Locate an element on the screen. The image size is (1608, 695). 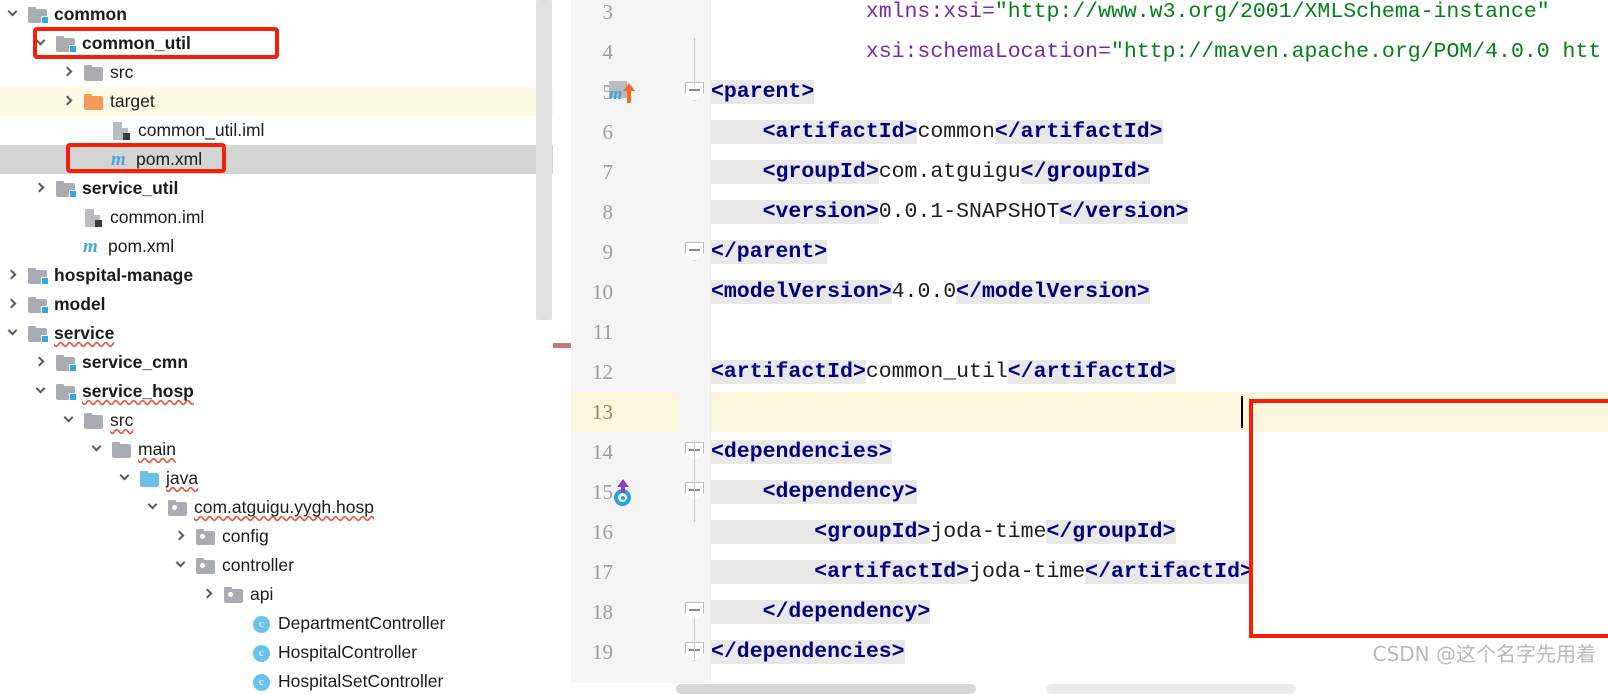
editor-gutter: 3 4 5 m 6 7 8 9 10 11 12 13 14 15 16 17 18 19 is located at coordinates (625, 347).